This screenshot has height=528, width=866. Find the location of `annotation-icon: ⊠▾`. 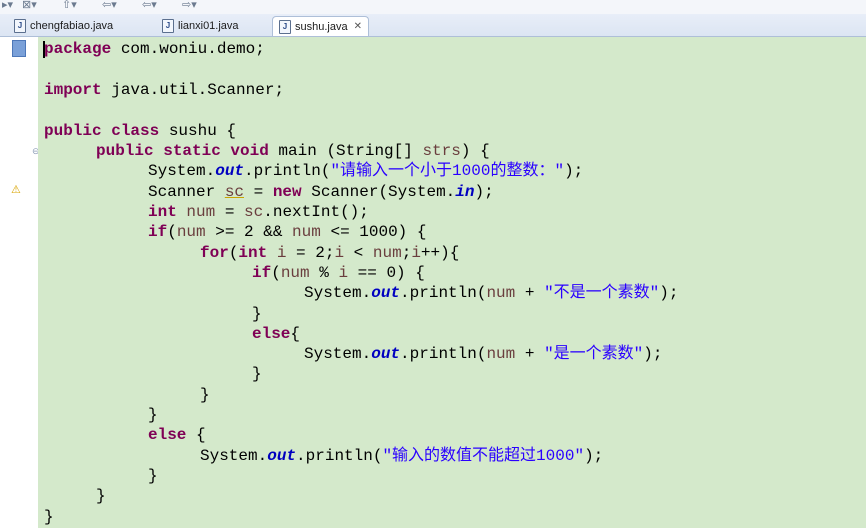

annotation-icon: ⊠▾ is located at coordinates (29, 5).